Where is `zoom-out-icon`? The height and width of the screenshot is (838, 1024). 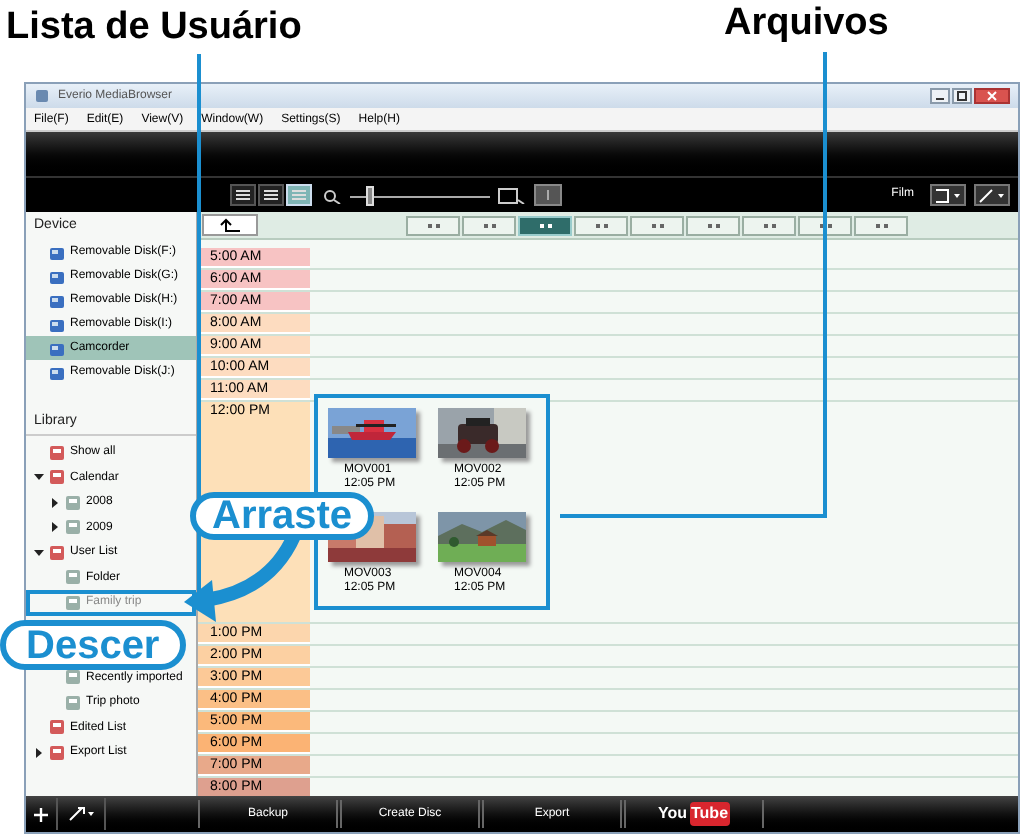 zoom-out-icon is located at coordinates (332, 195).